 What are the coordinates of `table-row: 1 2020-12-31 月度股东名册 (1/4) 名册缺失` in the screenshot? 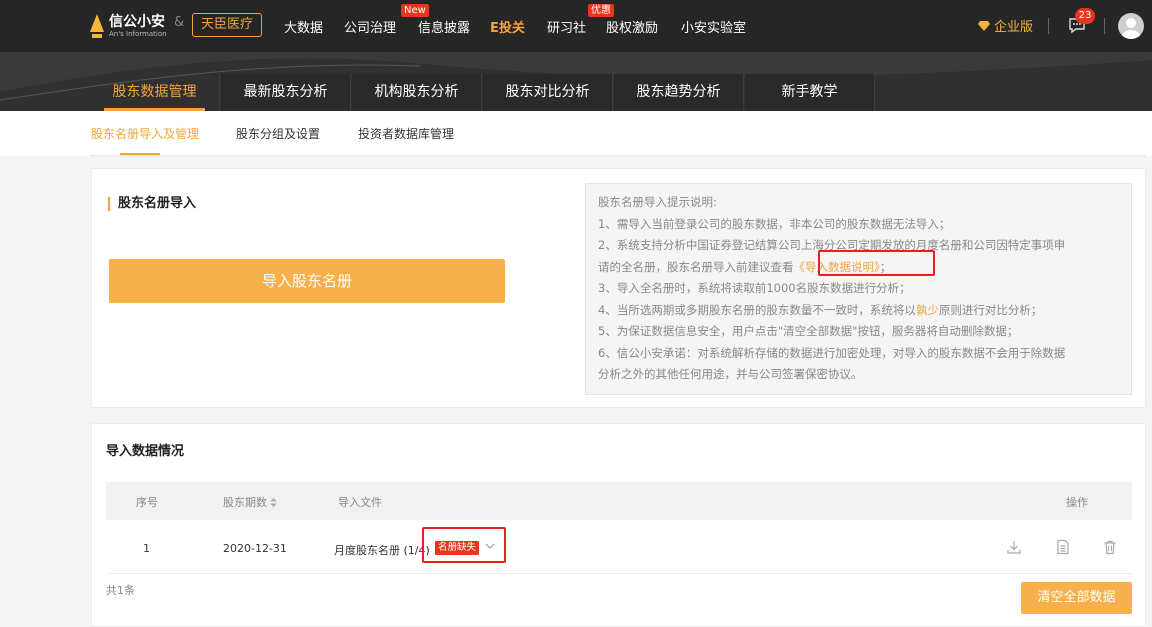 It's located at (619, 548).